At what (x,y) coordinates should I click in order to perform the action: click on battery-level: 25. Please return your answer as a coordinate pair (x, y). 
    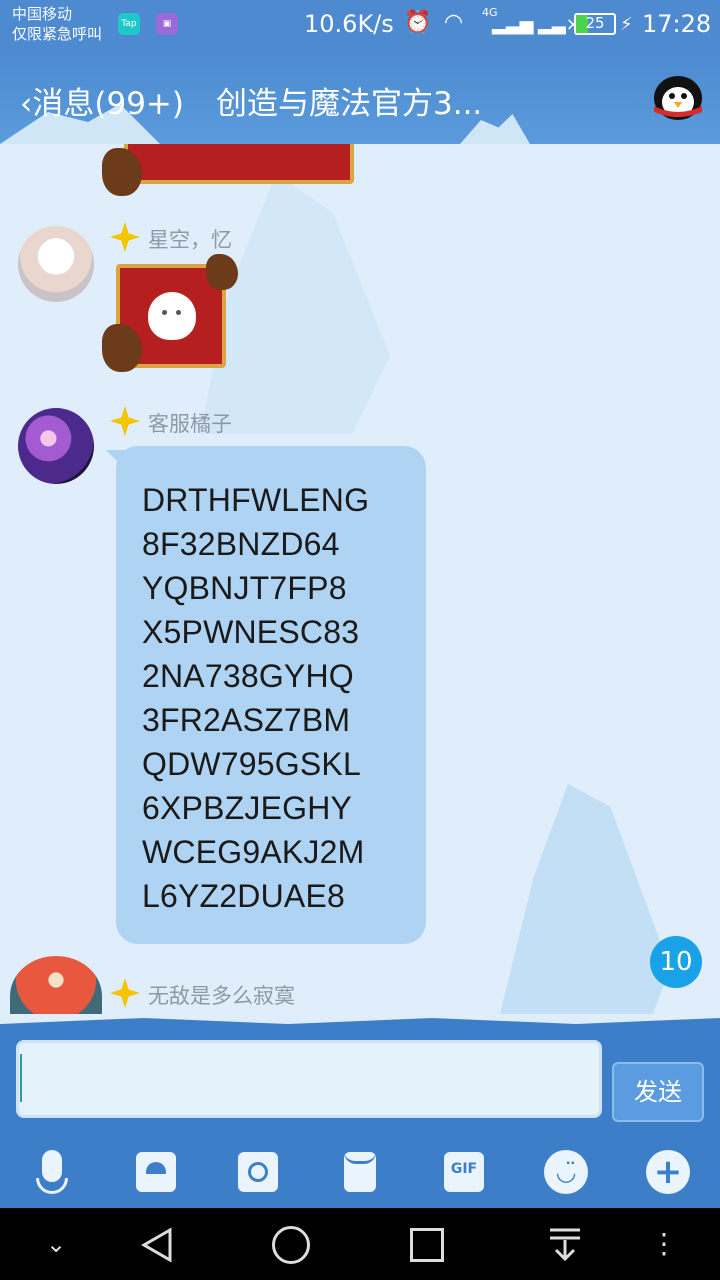
    Looking at the image, I should click on (595, 23).